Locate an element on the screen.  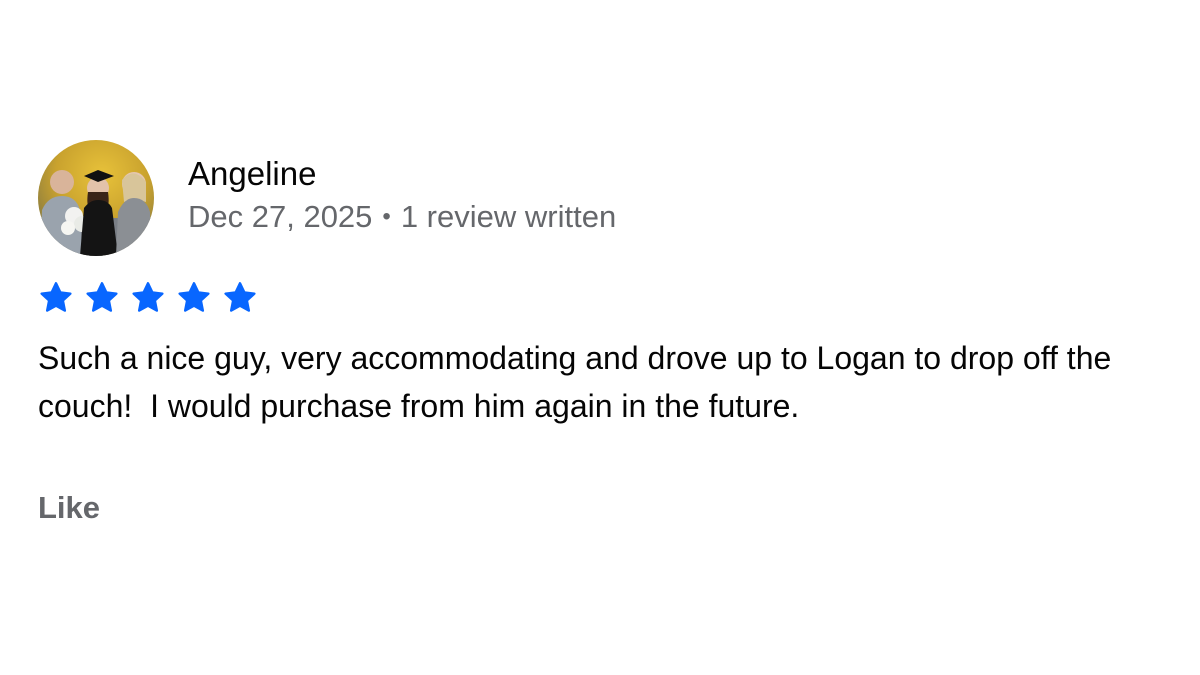
avatar-photo-icon is located at coordinates (96, 198).